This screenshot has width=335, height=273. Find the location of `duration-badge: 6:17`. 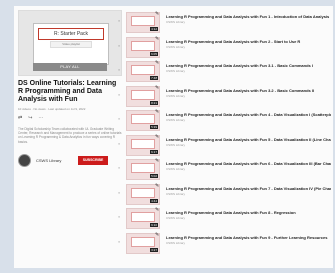

duration-badge: 6:17 is located at coordinates (154, 151).